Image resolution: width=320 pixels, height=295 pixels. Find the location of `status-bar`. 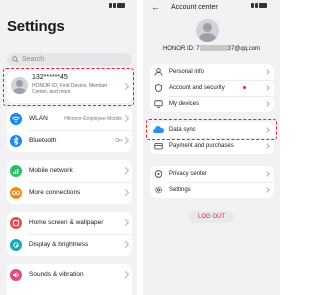

status-bar is located at coordinates (68, 6).